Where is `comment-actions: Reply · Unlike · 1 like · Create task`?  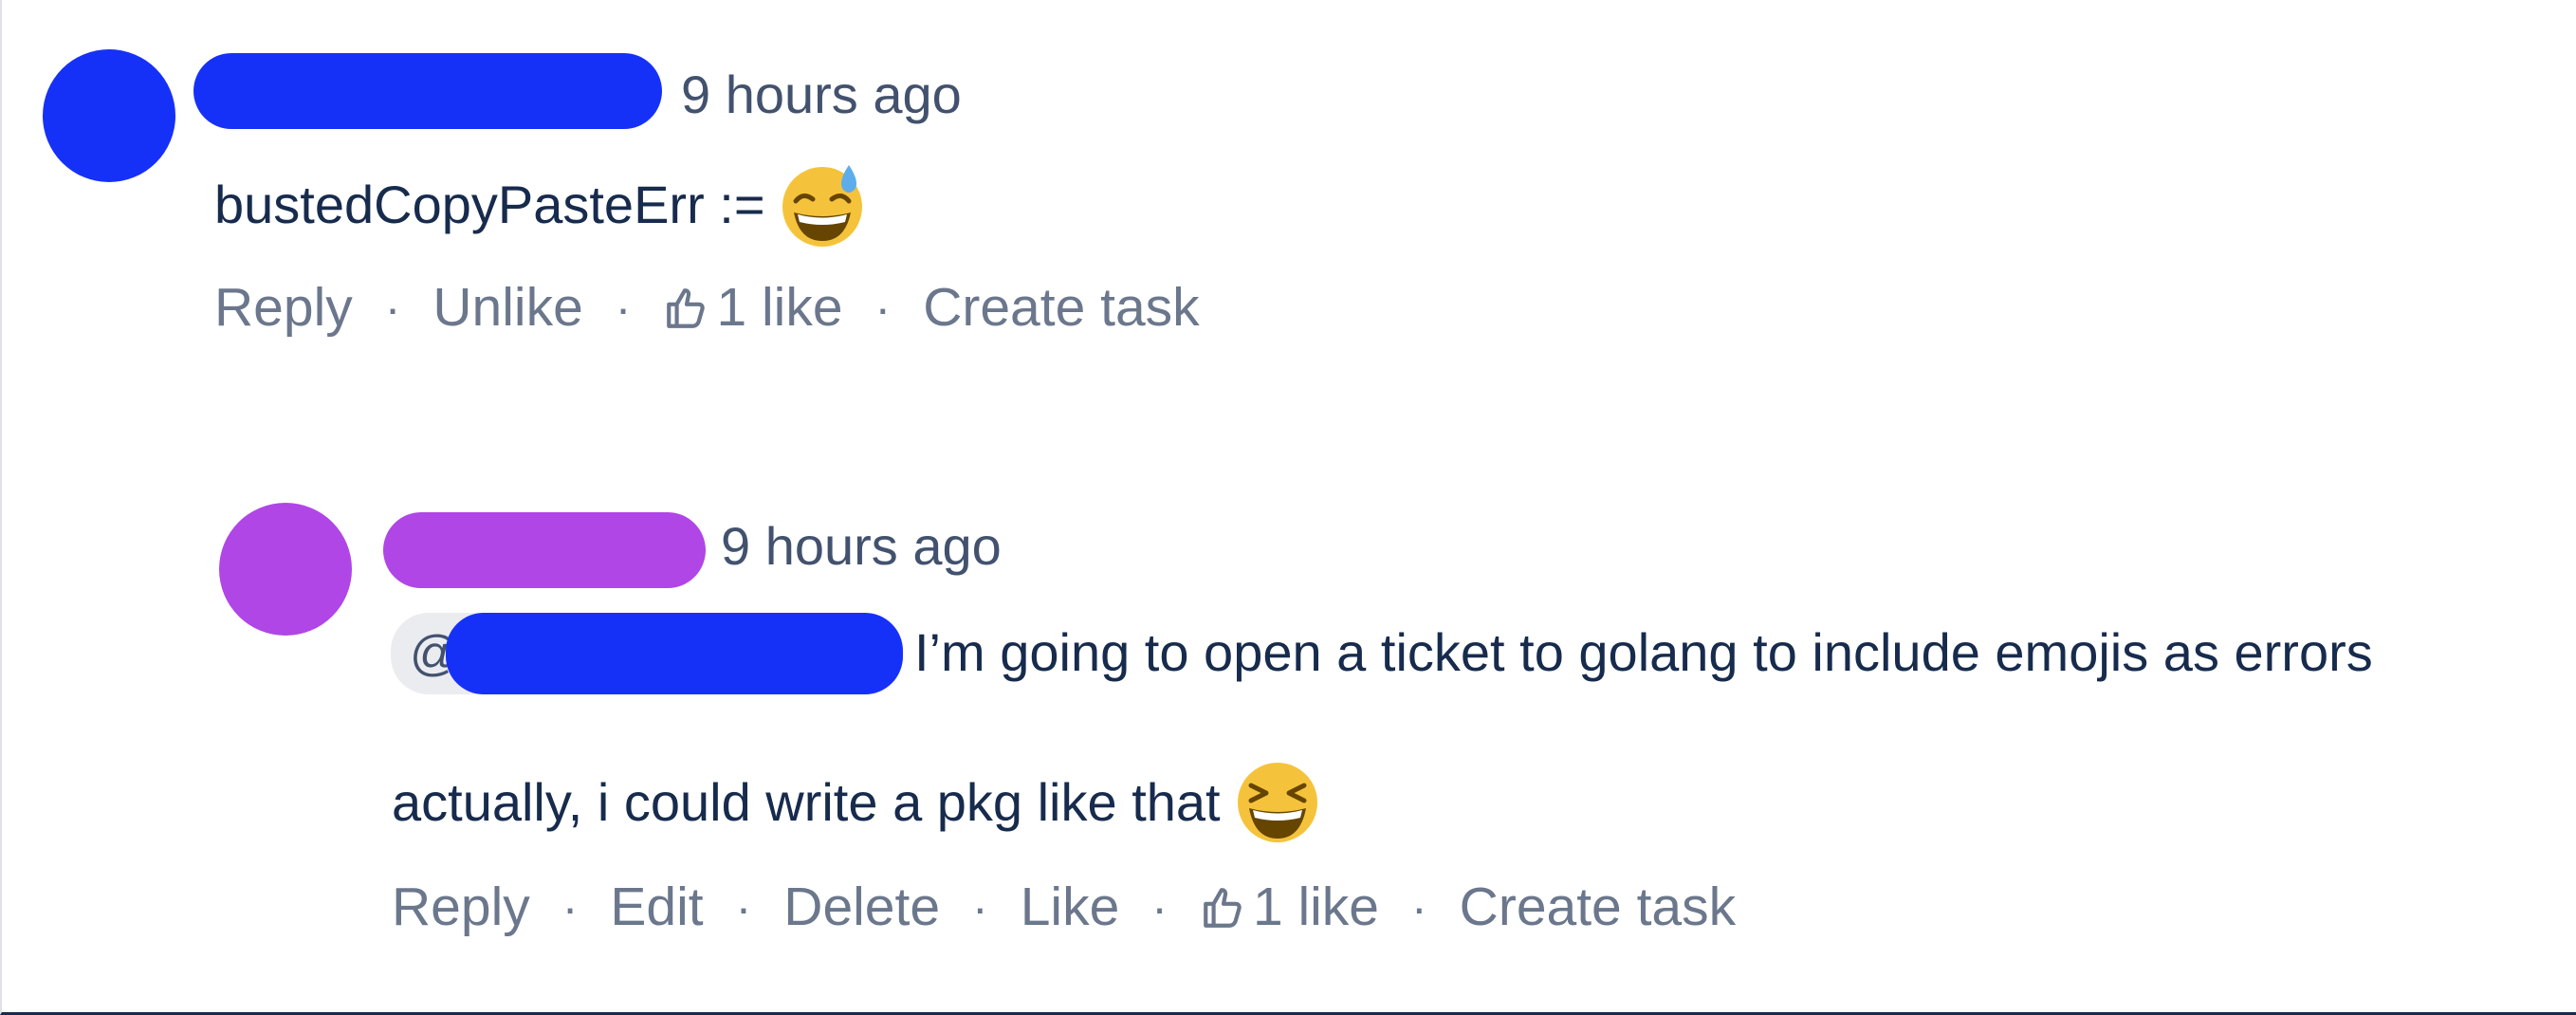
comment-actions: Reply · Unlike · 1 like · Create task is located at coordinates (707, 308).